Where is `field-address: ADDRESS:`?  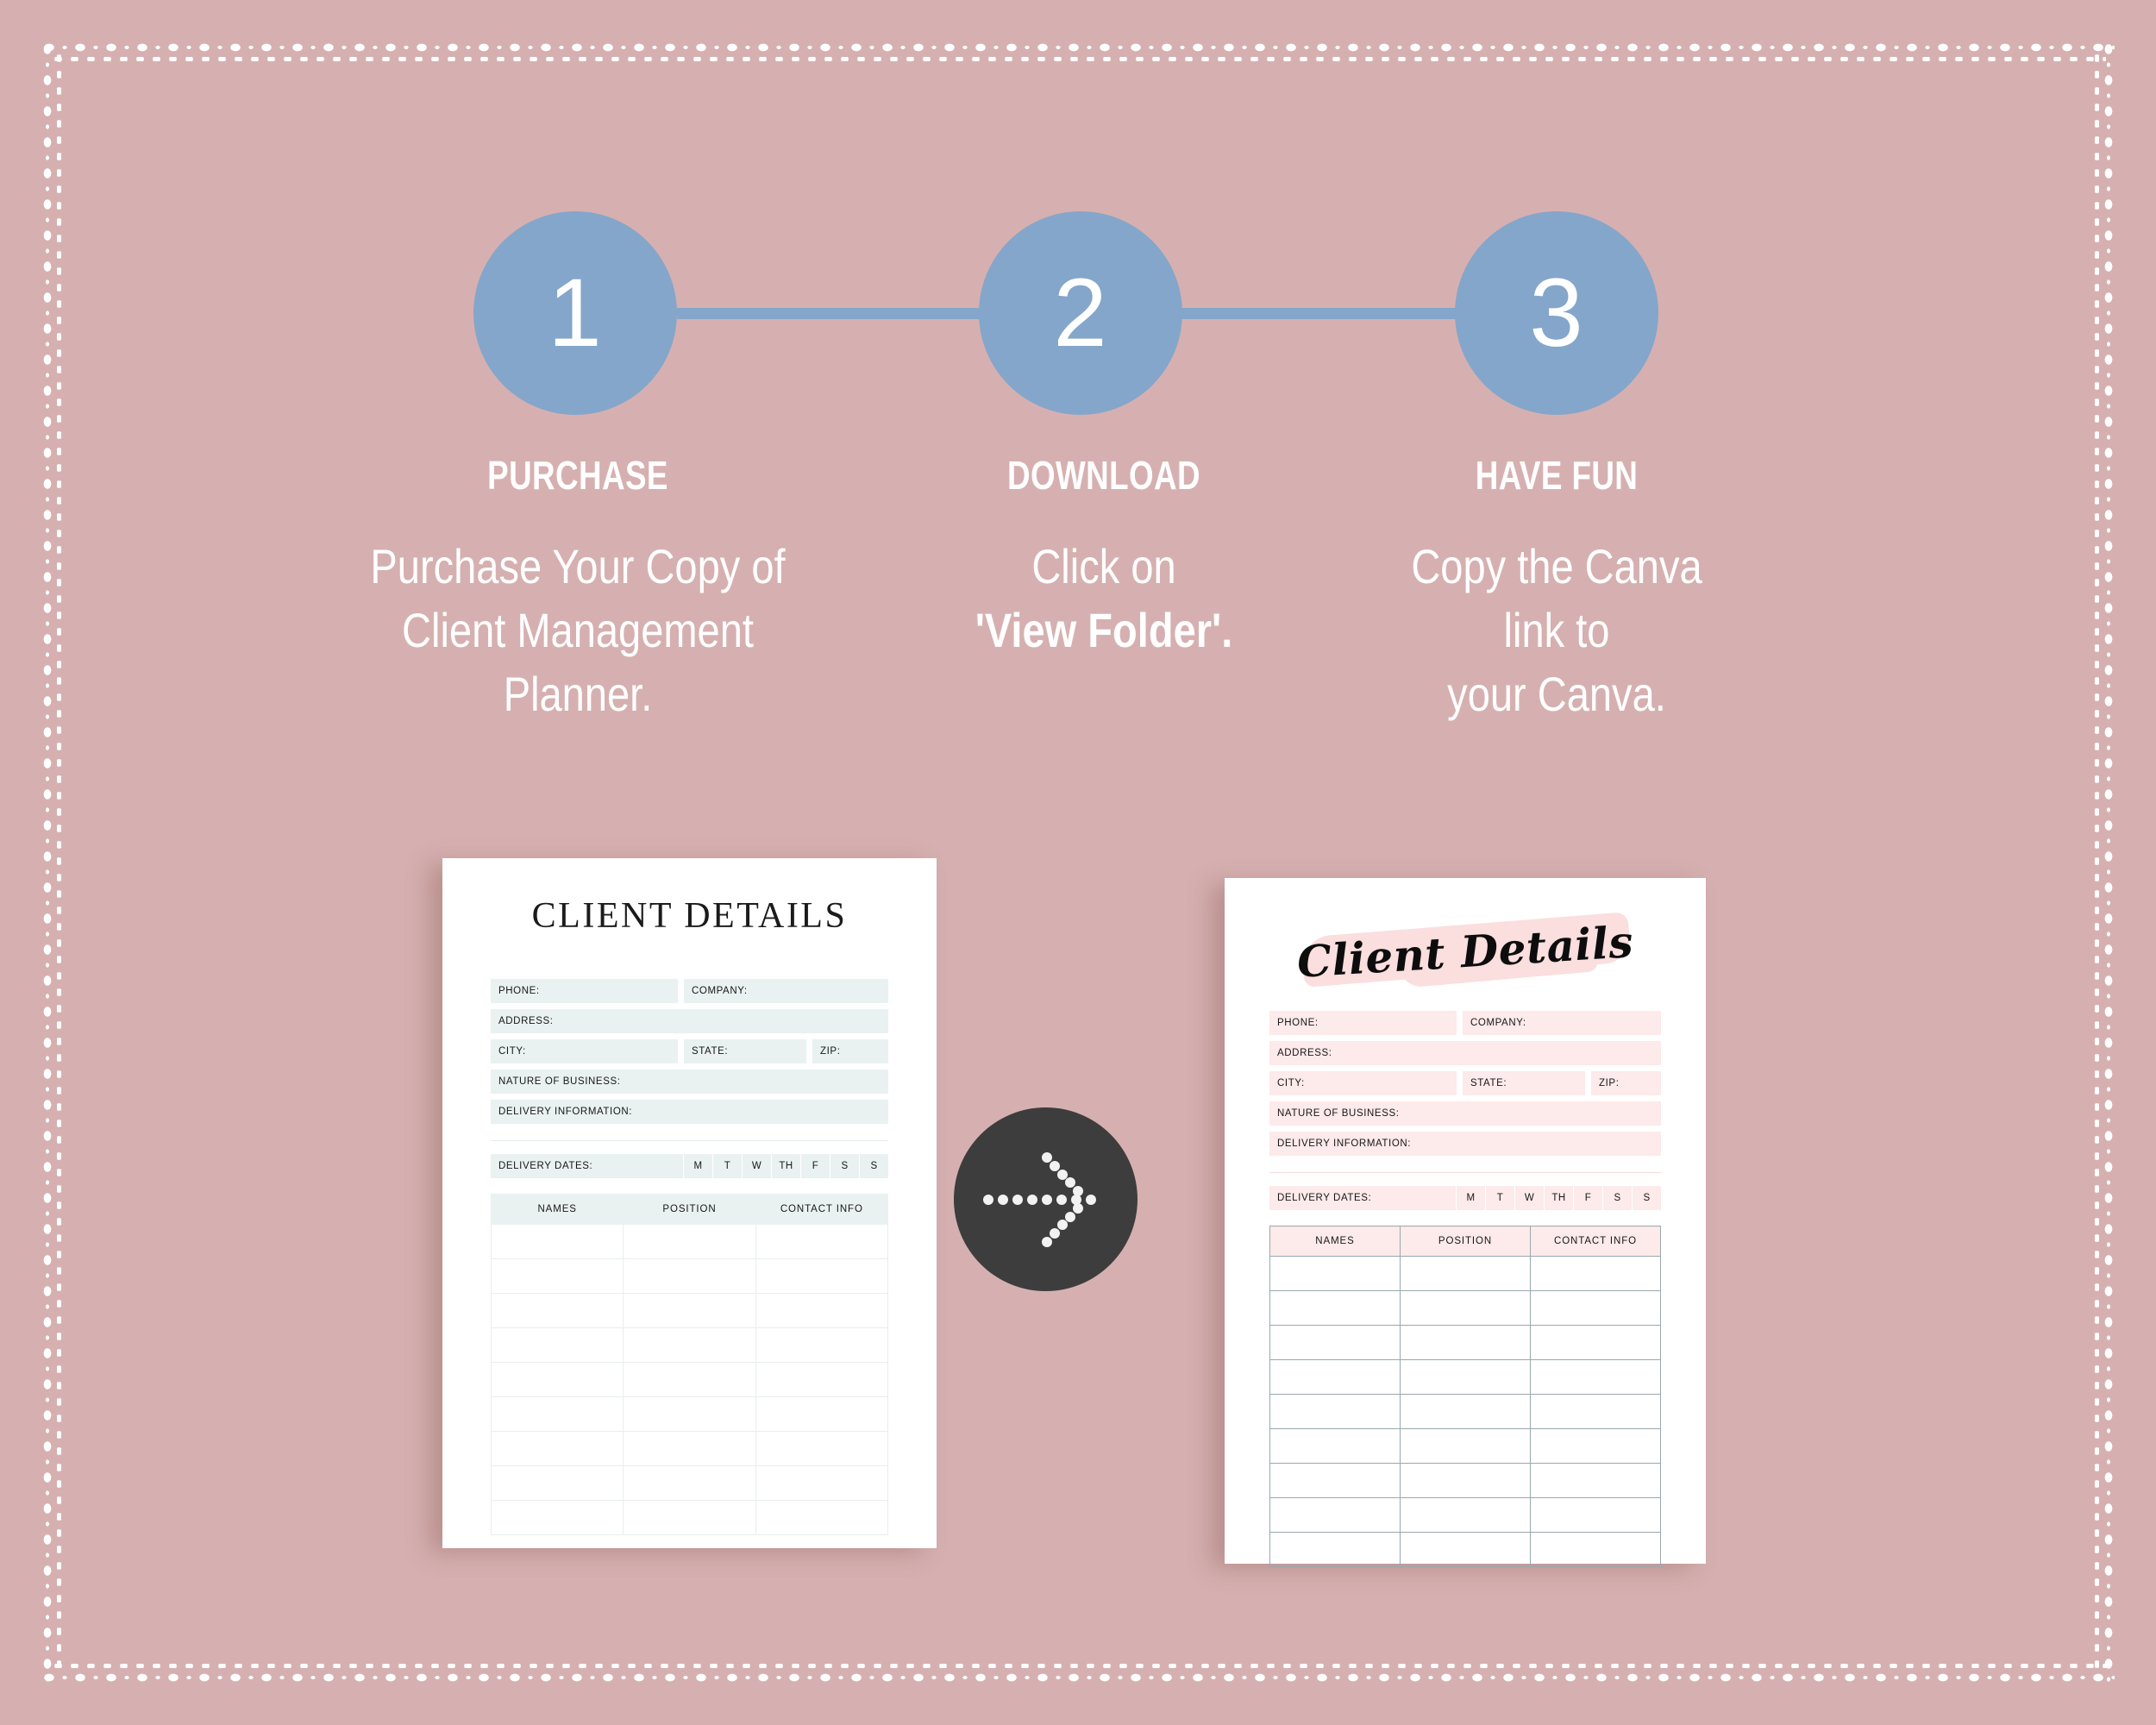 field-address: ADDRESS: is located at coordinates (689, 1021).